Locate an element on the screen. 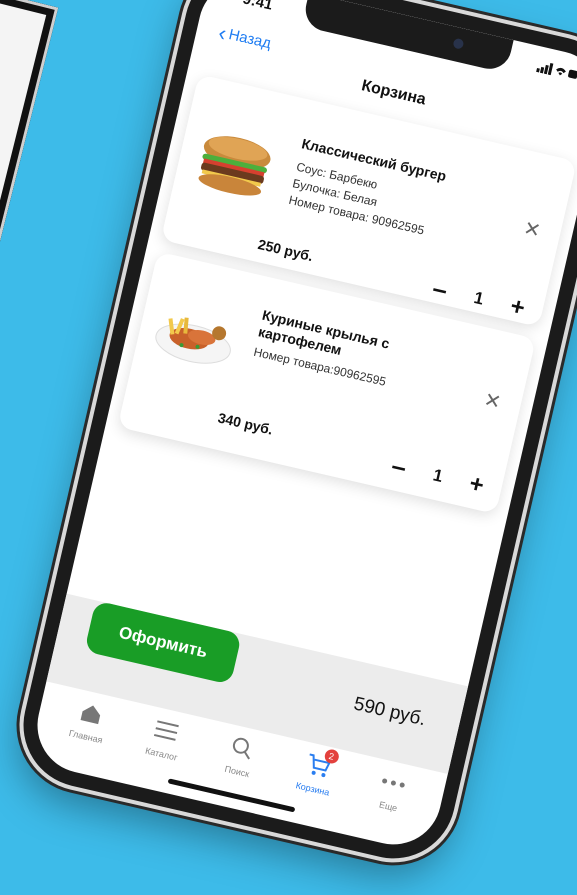 This screenshot has height=895, width=577. item-price: 340 руб. is located at coordinates (245, 423).